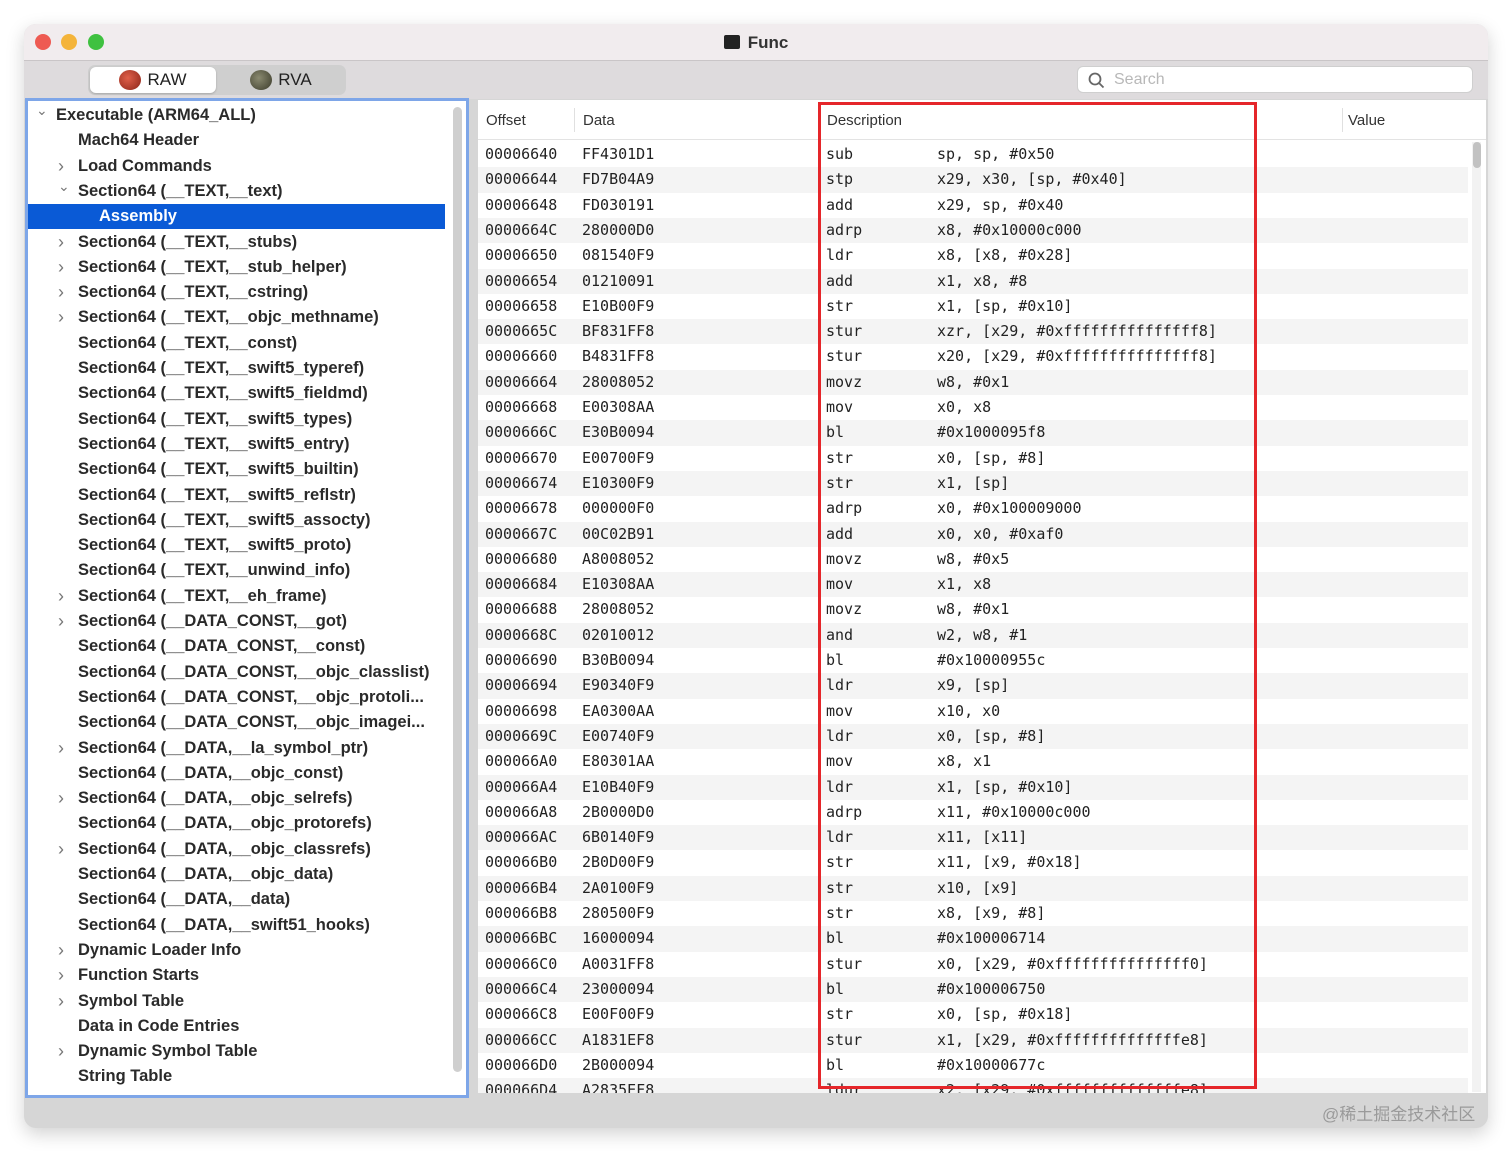  What do you see at coordinates (236, 925) in the screenshot?
I see `tree-item: Section64 (__DATA,__swift51_hooks)` at bounding box center [236, 925].